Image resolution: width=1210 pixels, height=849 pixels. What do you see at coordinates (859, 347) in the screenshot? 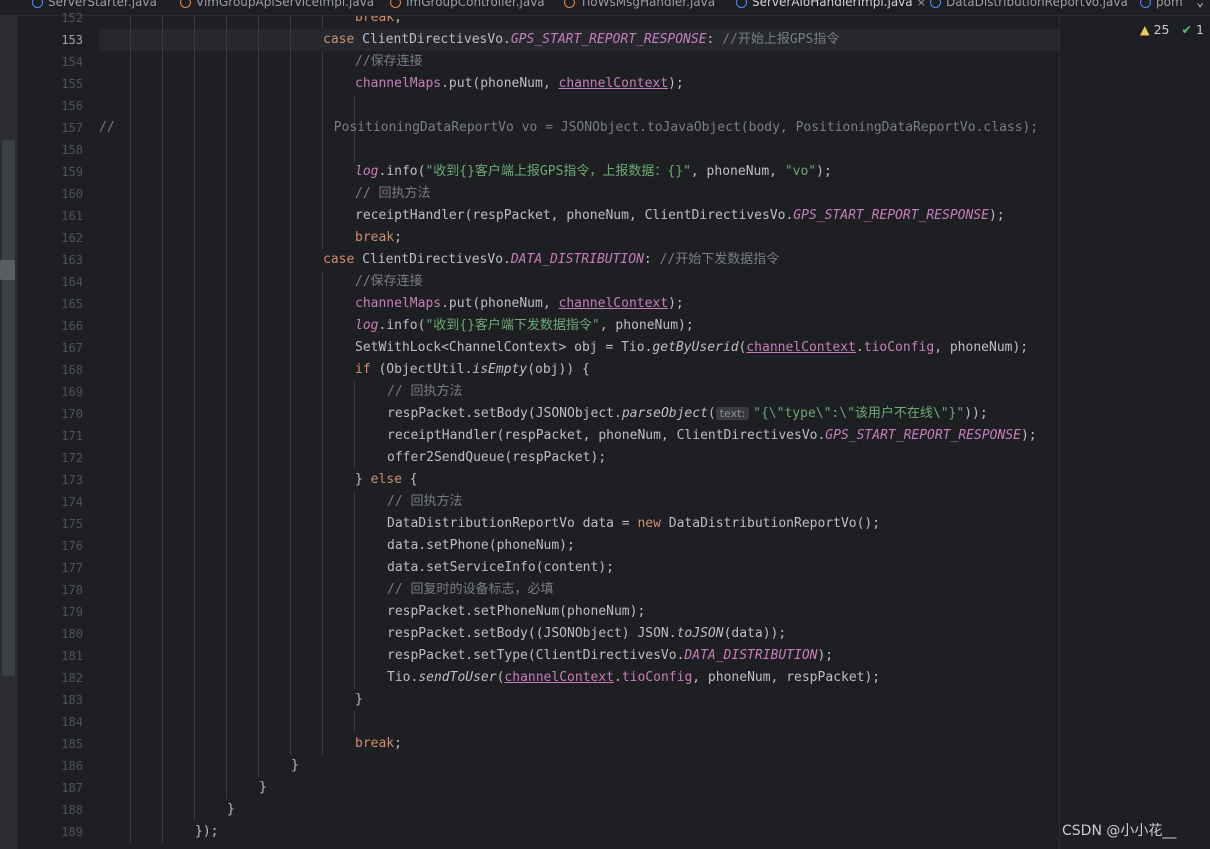
I see `code-token: .` at bounding box center [859, 347].